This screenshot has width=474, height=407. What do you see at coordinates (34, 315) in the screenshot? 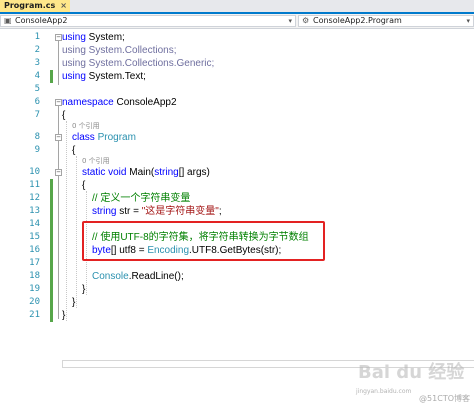
I see `line-number: 21` at bounding box center [34, 315].